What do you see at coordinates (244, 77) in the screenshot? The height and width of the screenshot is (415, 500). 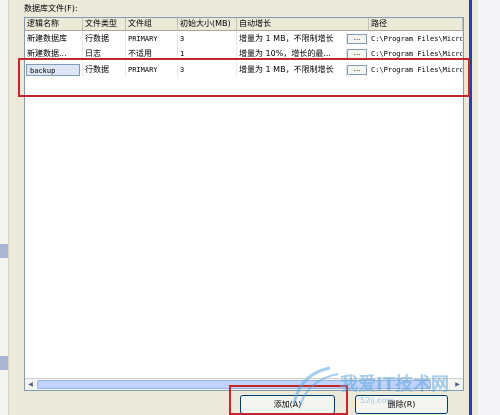 I see `highlight-new-row` at bounding box center [244, 77].